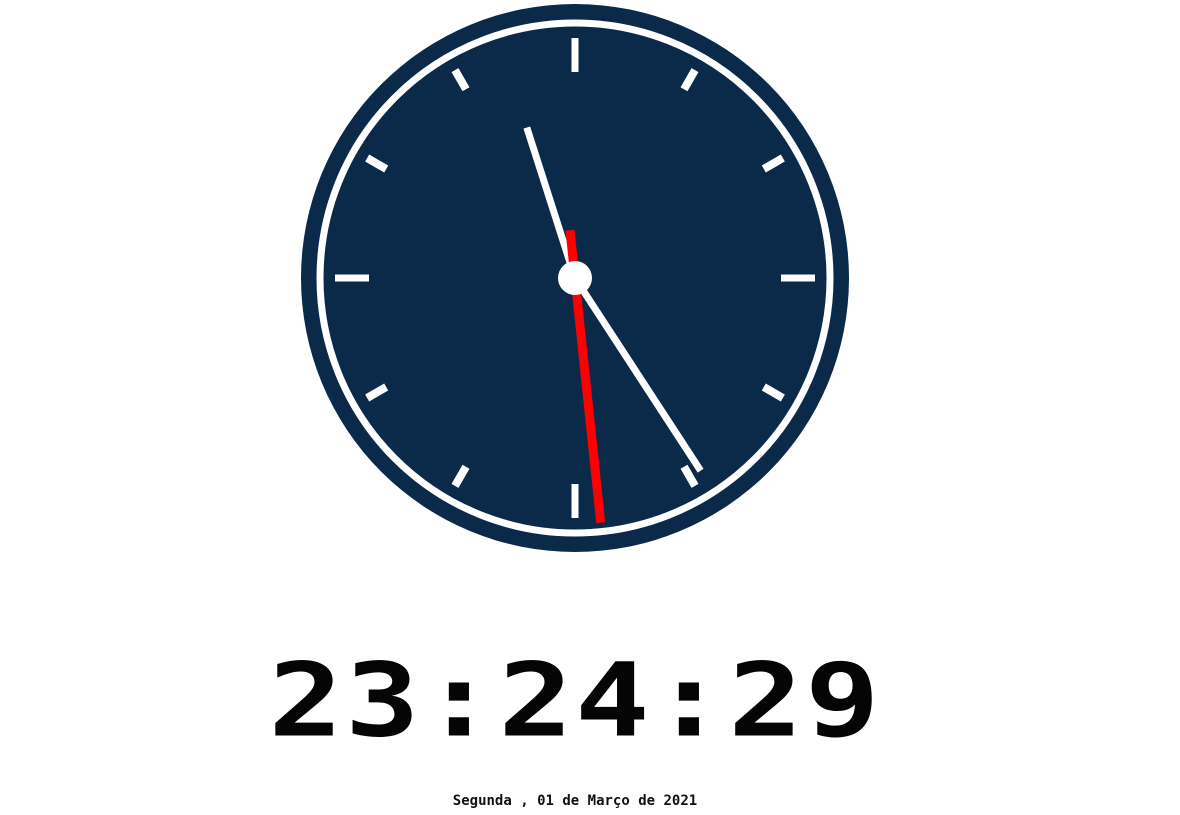 The height and width of the screenshot is (815, 1180). I want to click on digital-time: 23:24:29, so click(575, 701).